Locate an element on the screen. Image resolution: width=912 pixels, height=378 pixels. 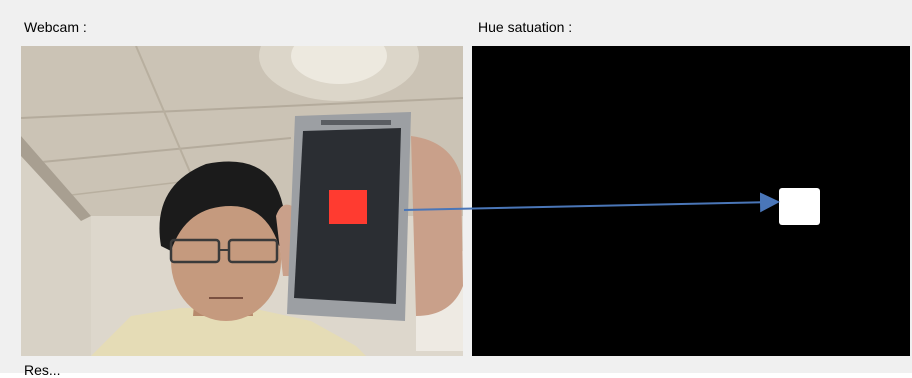
hue-saturation-label: Hue satuation : is located at coordinates (525, 27).